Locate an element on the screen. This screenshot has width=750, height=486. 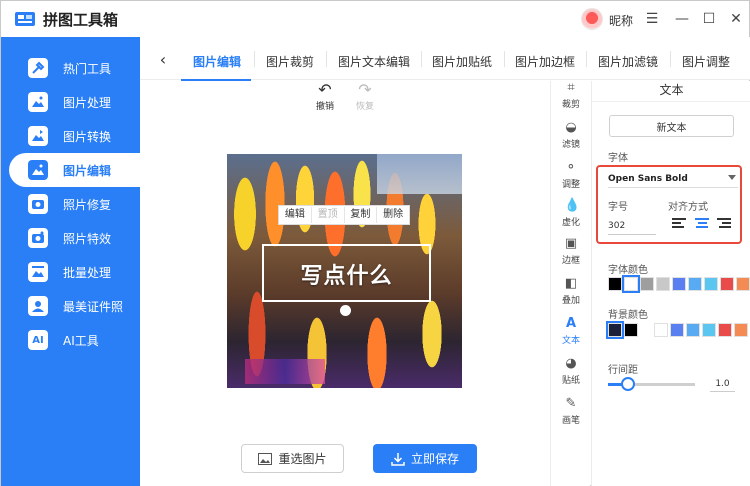
tool-column: ⌗ 裁剪 ◒ 滤镜 ⚬ 调整 💧 虚化 ▣ 边框 ◧ 叠加 A 文本 ◕ 贴纸 is located at coordinates (570, 283).